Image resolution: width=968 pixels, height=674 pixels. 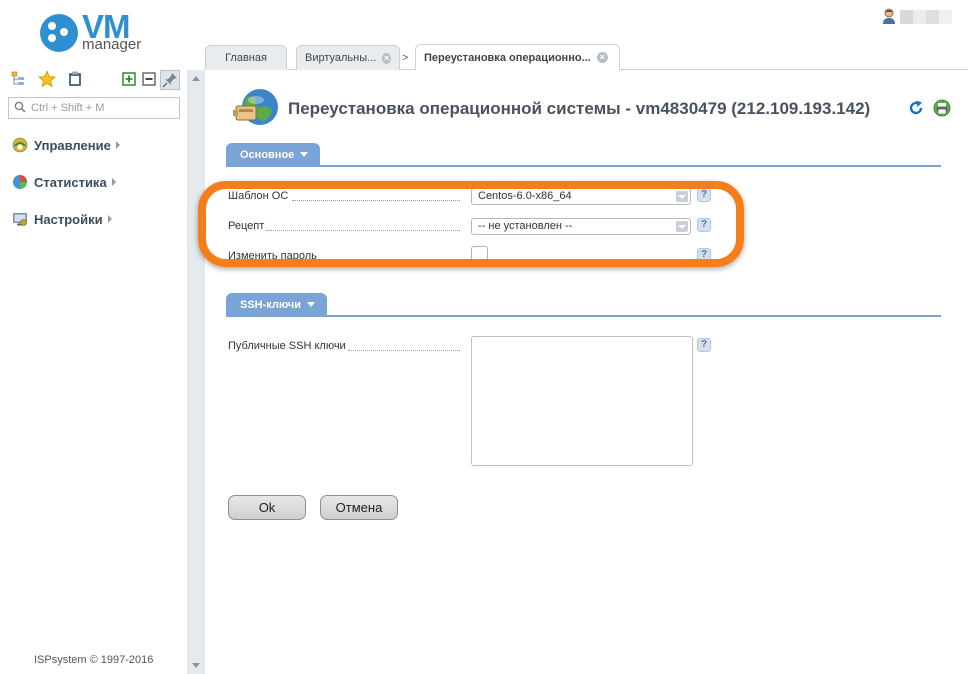 What do you see at coordinates (196, 372) in the screenshot?
I see `sidebar-scrollbar` at bounding box center [196, 372].